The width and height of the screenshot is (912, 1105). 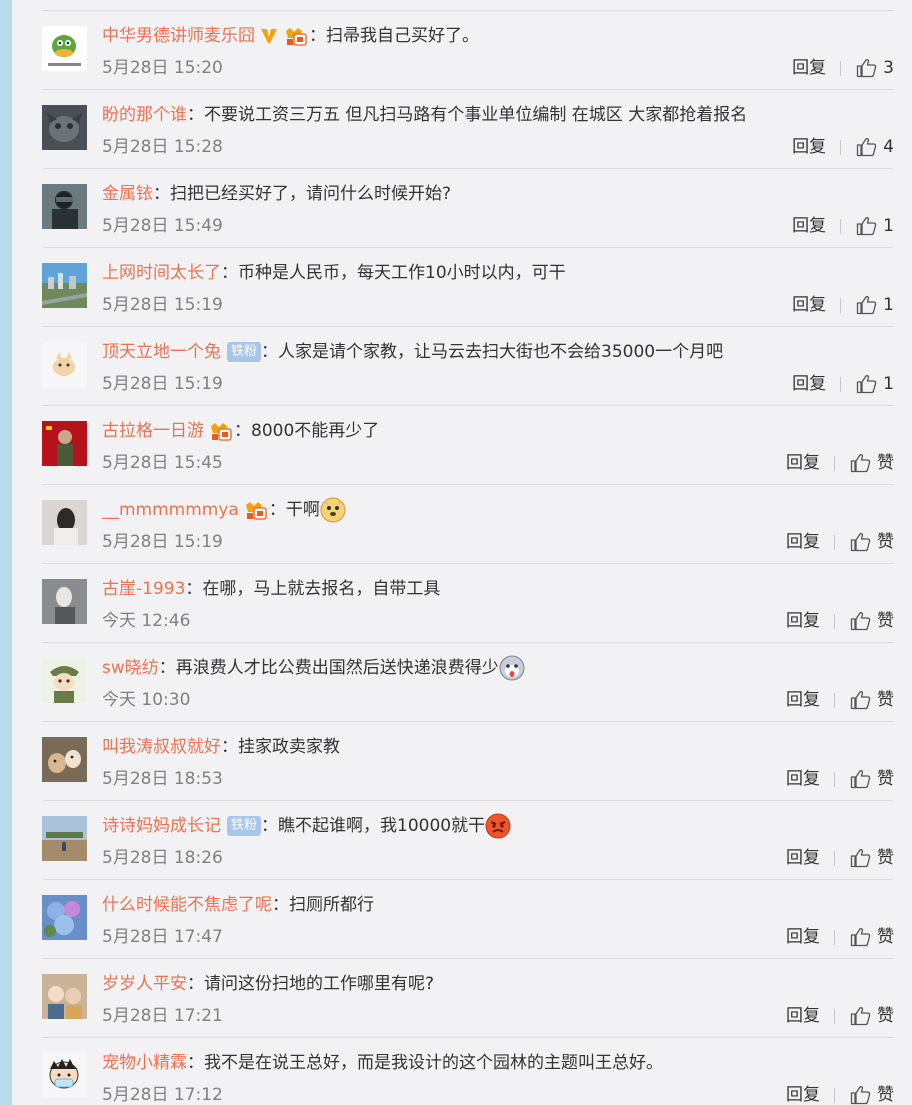 What do you see at coordinates (888, 305) in the screenshot?
I see `like-count: 1` at bounding box center [888, 305].